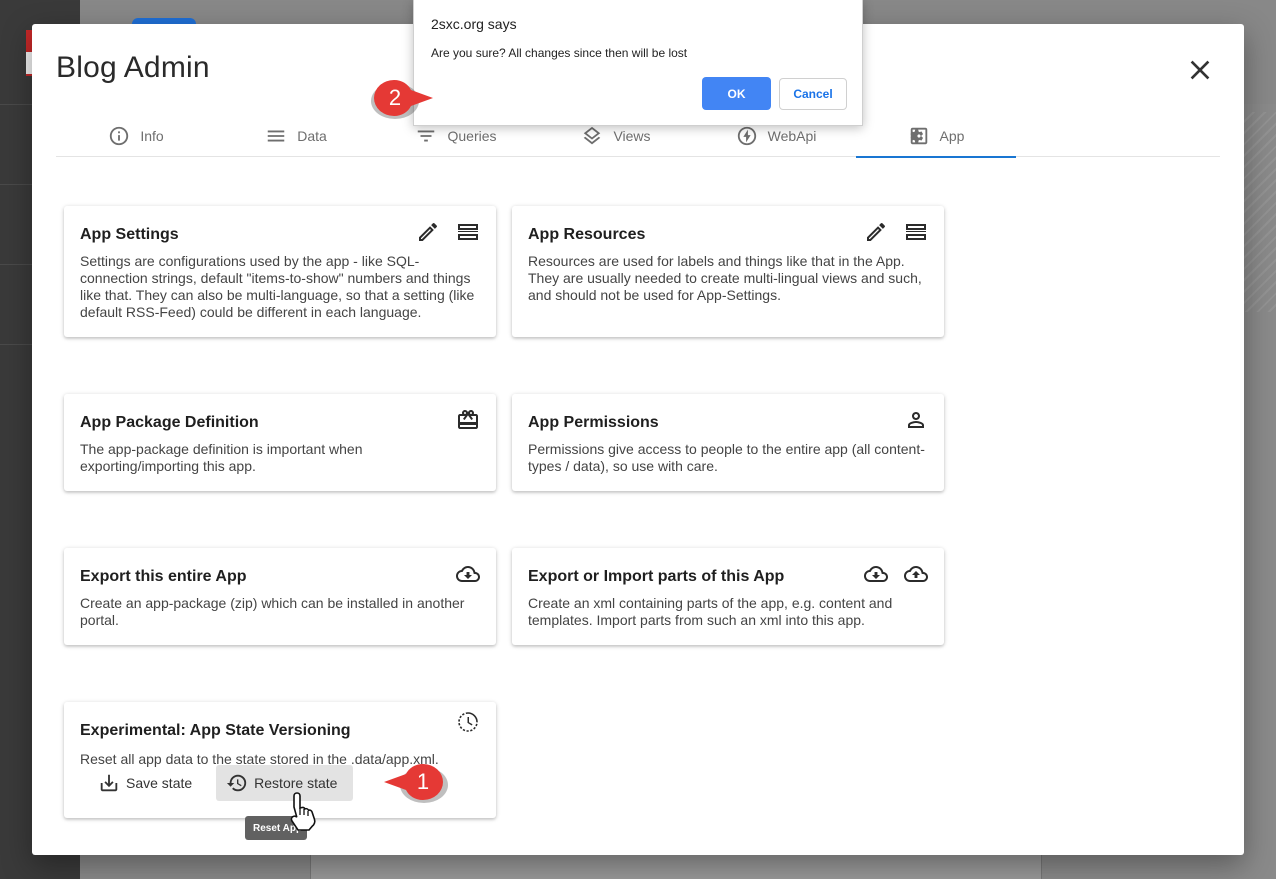  I want to click on person-icon, so click(916, 420).